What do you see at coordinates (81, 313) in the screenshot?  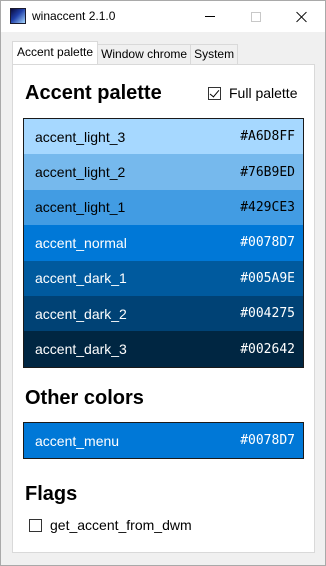 I see `color-name: accent_dark_2` at bounding box center [81, 313].